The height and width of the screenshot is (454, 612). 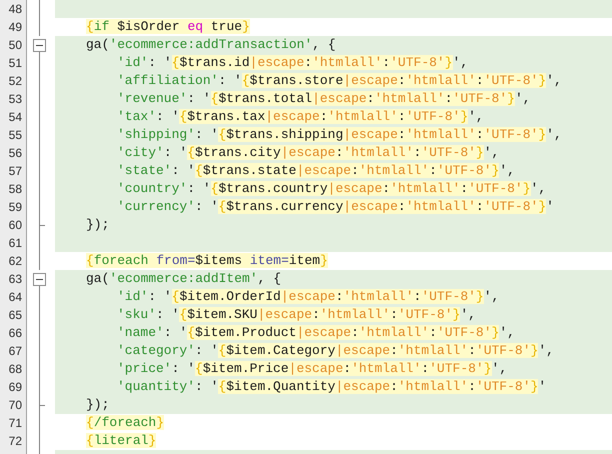 What do you see at coordinates (98, 404) in the screenshot?
I see `code-text: });` at bounding box center [98, 404].